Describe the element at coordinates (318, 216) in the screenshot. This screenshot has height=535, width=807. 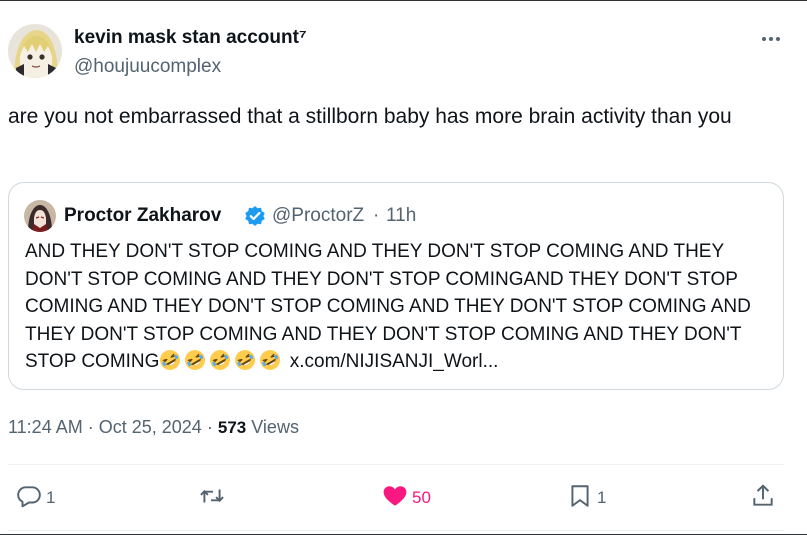
I see `quote-handle: @ProctorZ` at that location.